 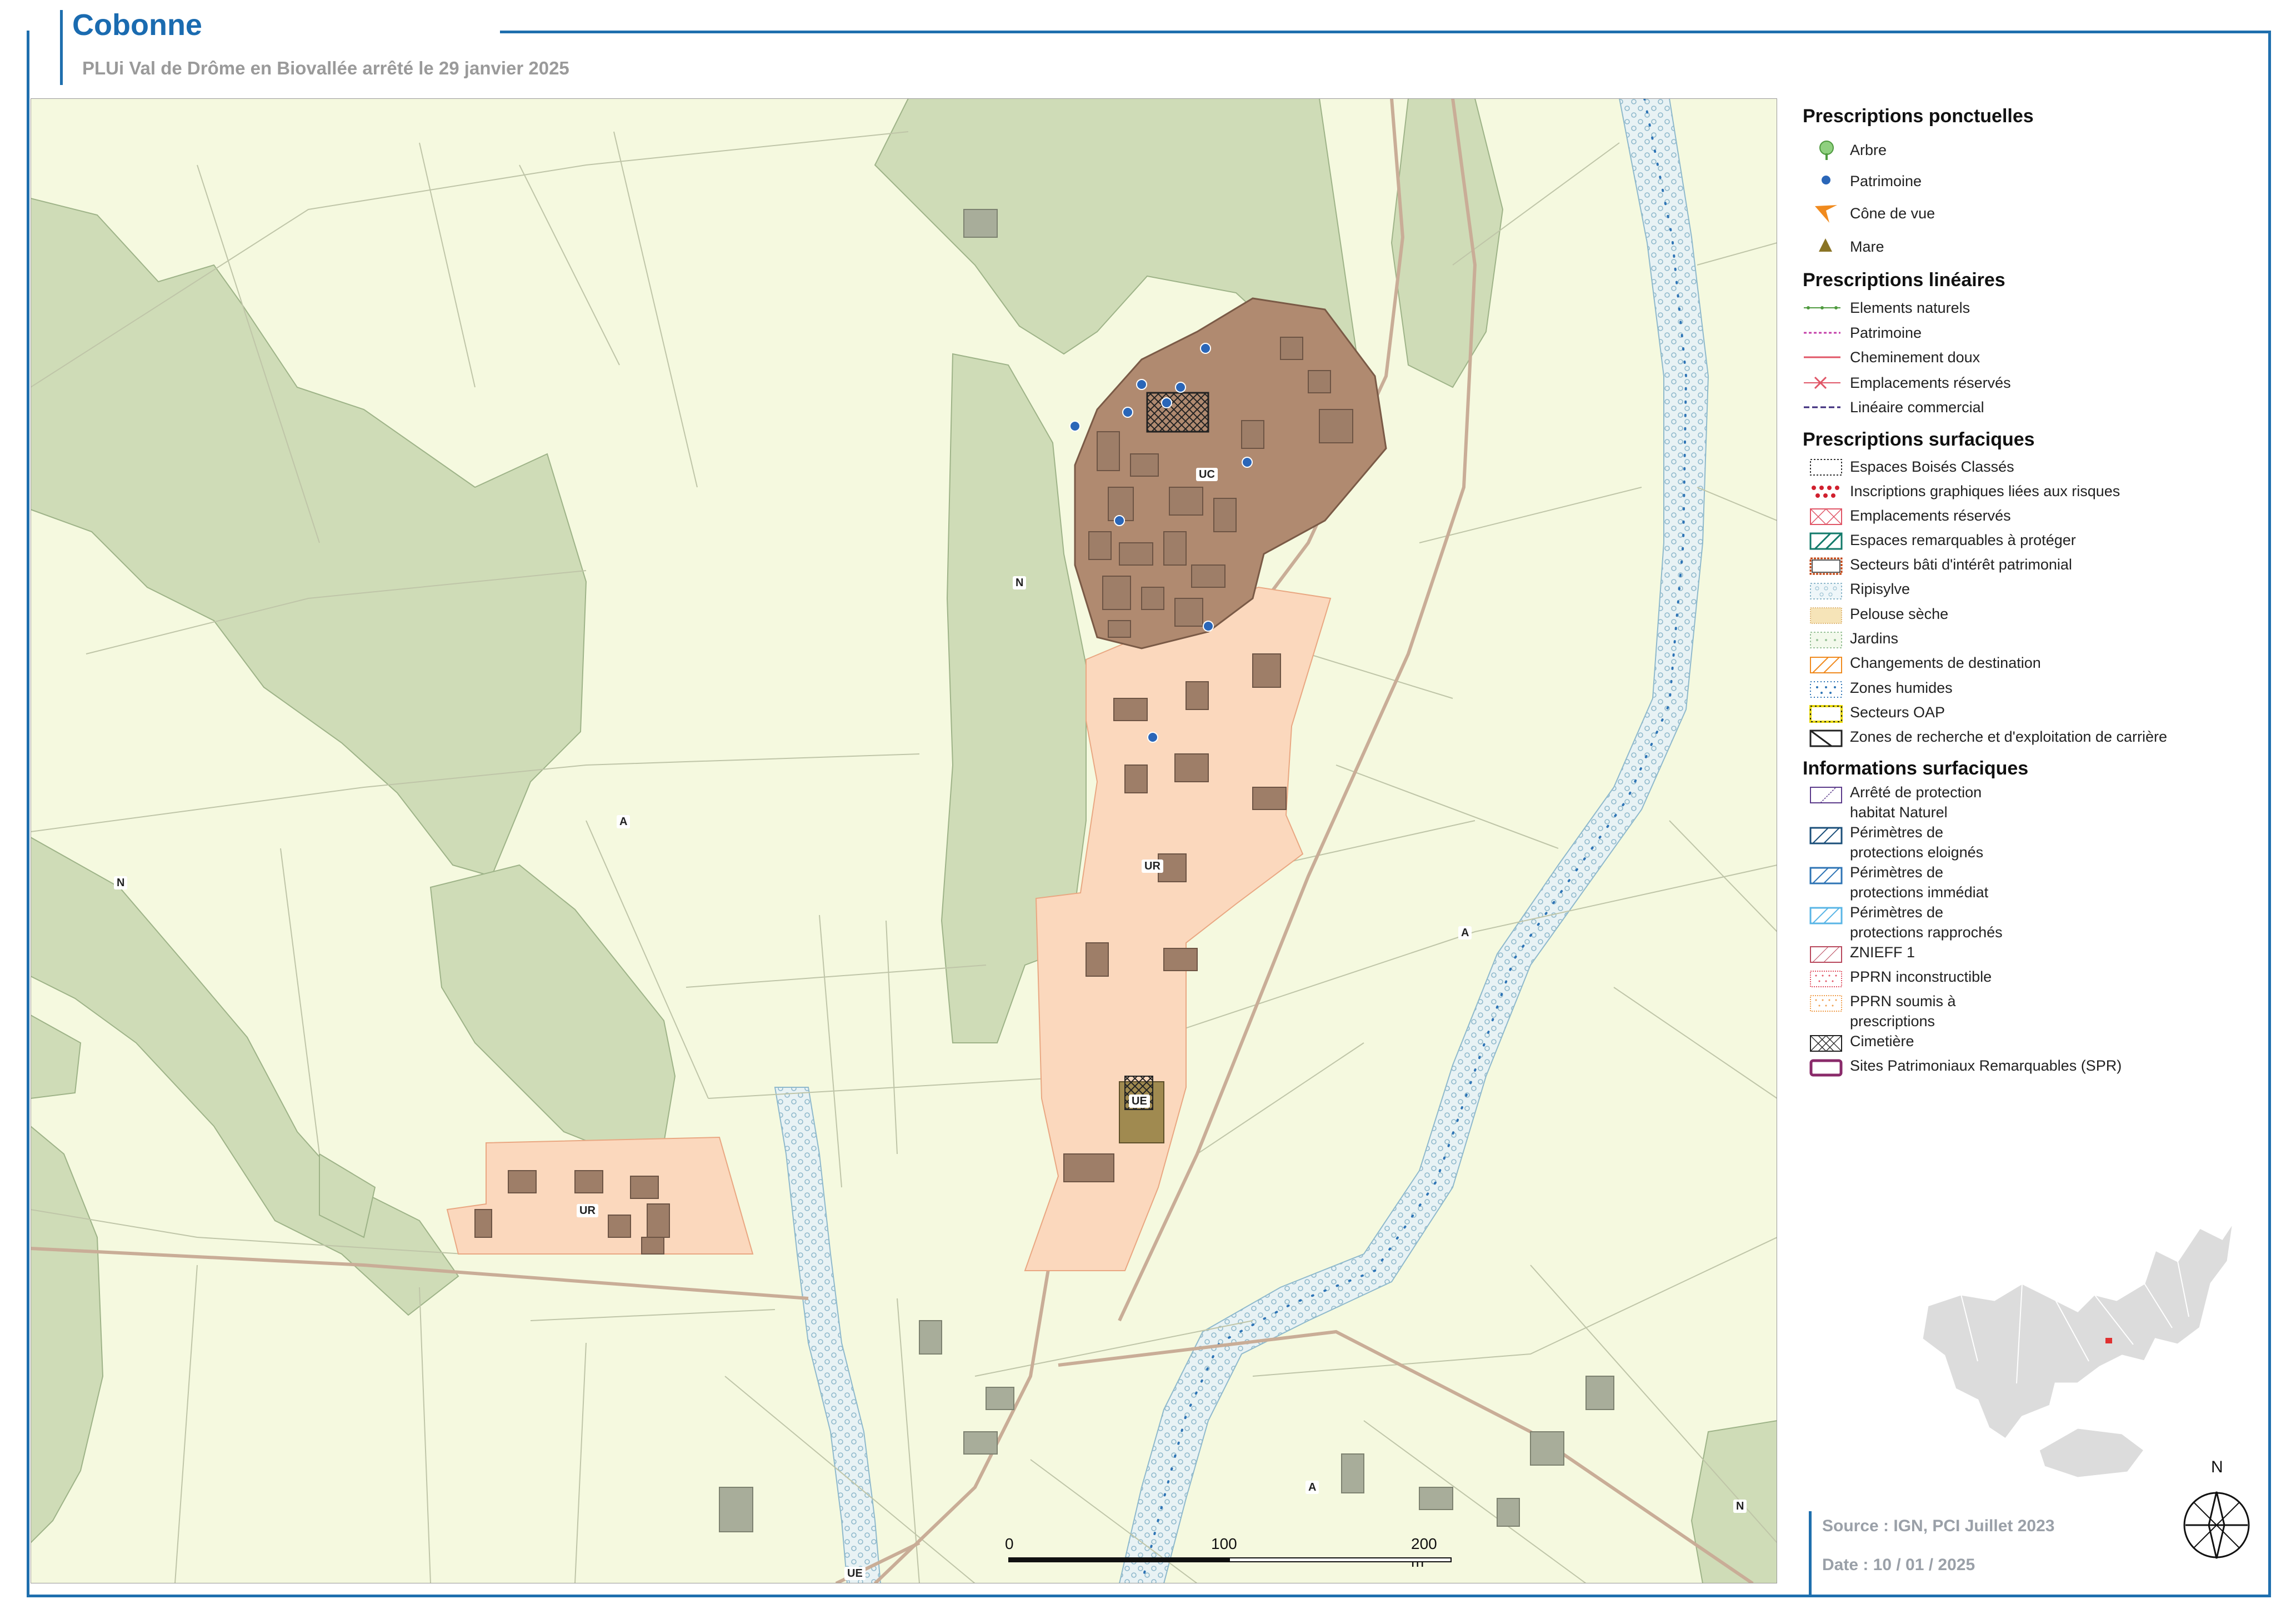 What do you see at coordinates (1826, 739) in the screenshot?
I see `quarry-swatch-icon` at bounding box center [1826, 739].